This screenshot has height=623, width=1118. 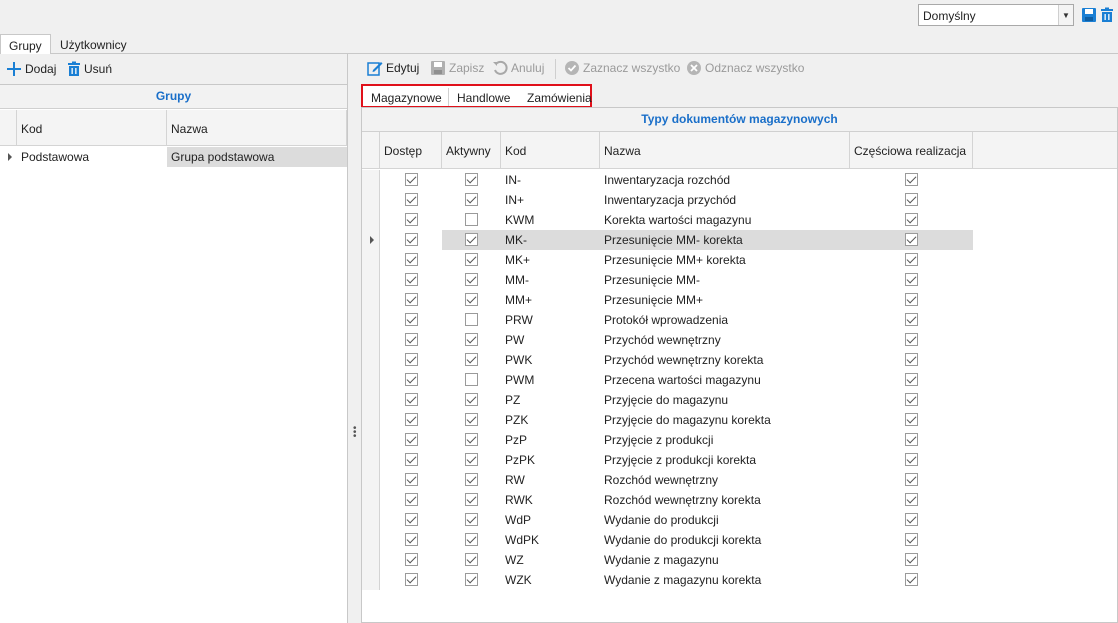 I want to click on cancel-button: Anuluj, so click(x=518, y=68).